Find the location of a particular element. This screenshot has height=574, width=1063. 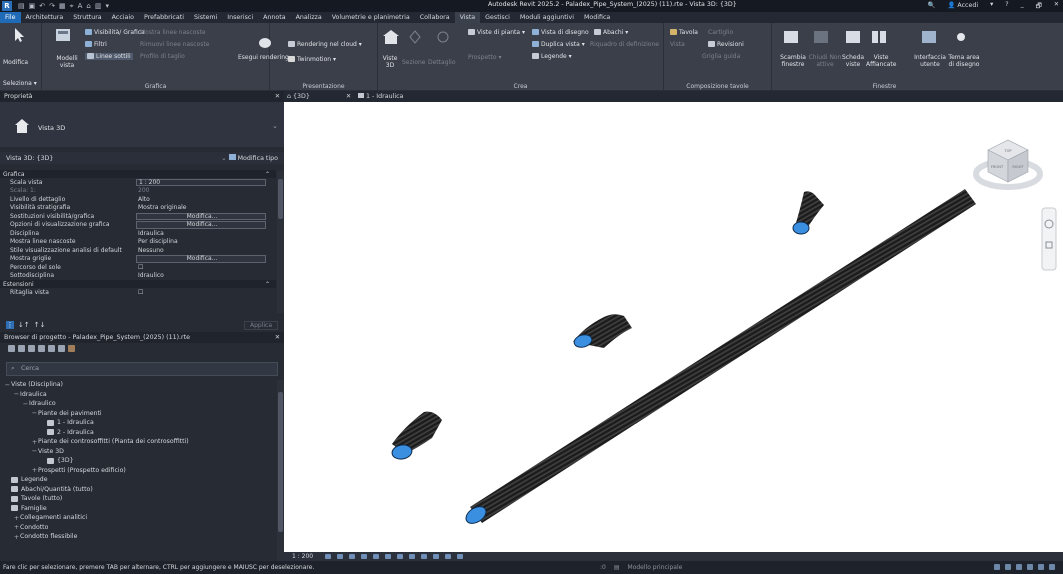

cursor-icon is located at coordinates (19, 35).